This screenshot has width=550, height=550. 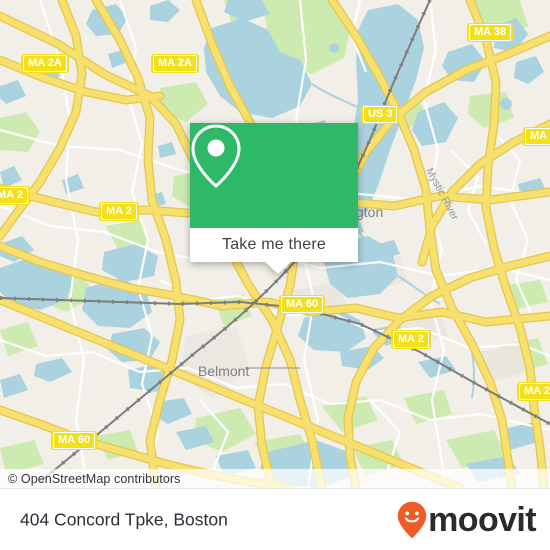 What do you see at coordinates (490, 32) in the screenshot?
I see `highway-shield: MA 38` at bounding box center [490, 32].